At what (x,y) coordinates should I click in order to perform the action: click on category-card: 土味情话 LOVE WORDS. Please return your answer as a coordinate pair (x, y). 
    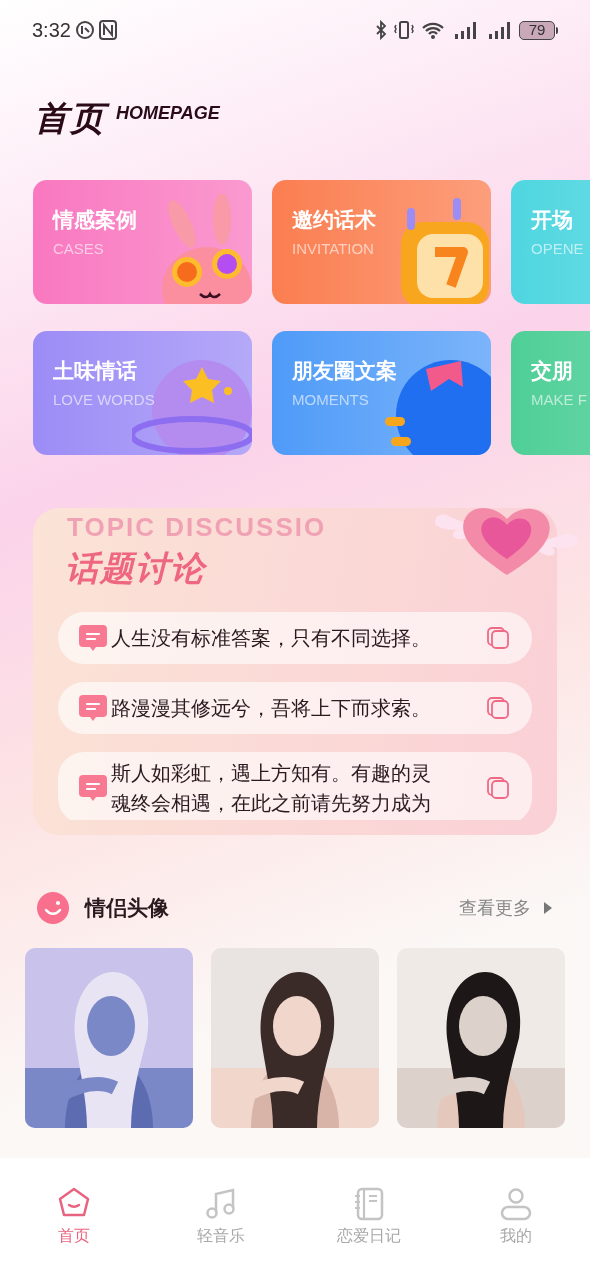
    Looking at the image, I should click on (142, 393).